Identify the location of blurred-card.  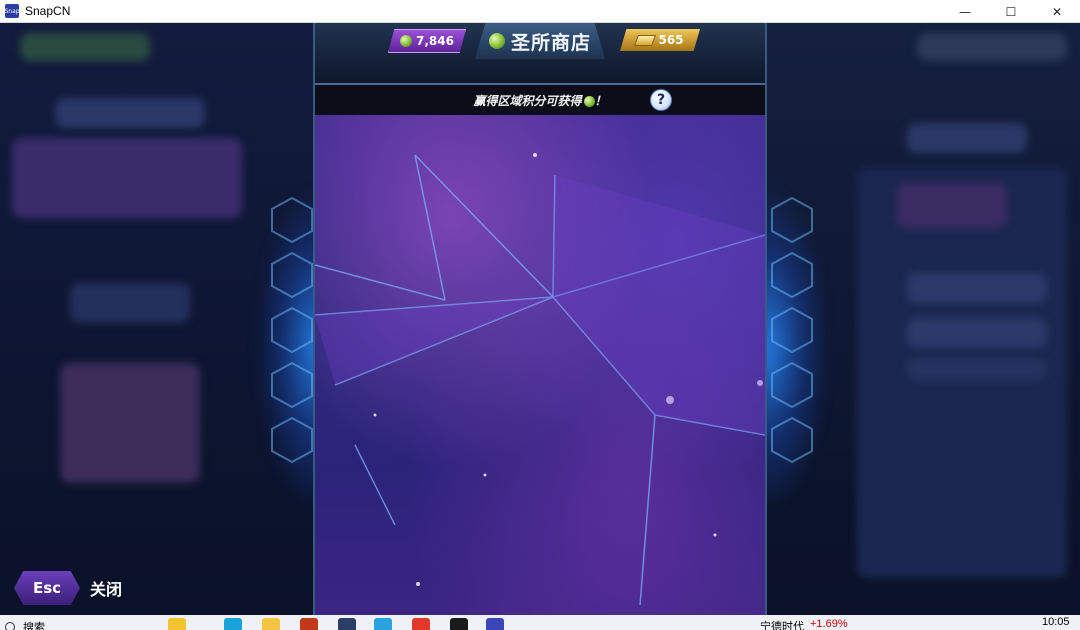
(127, 178).